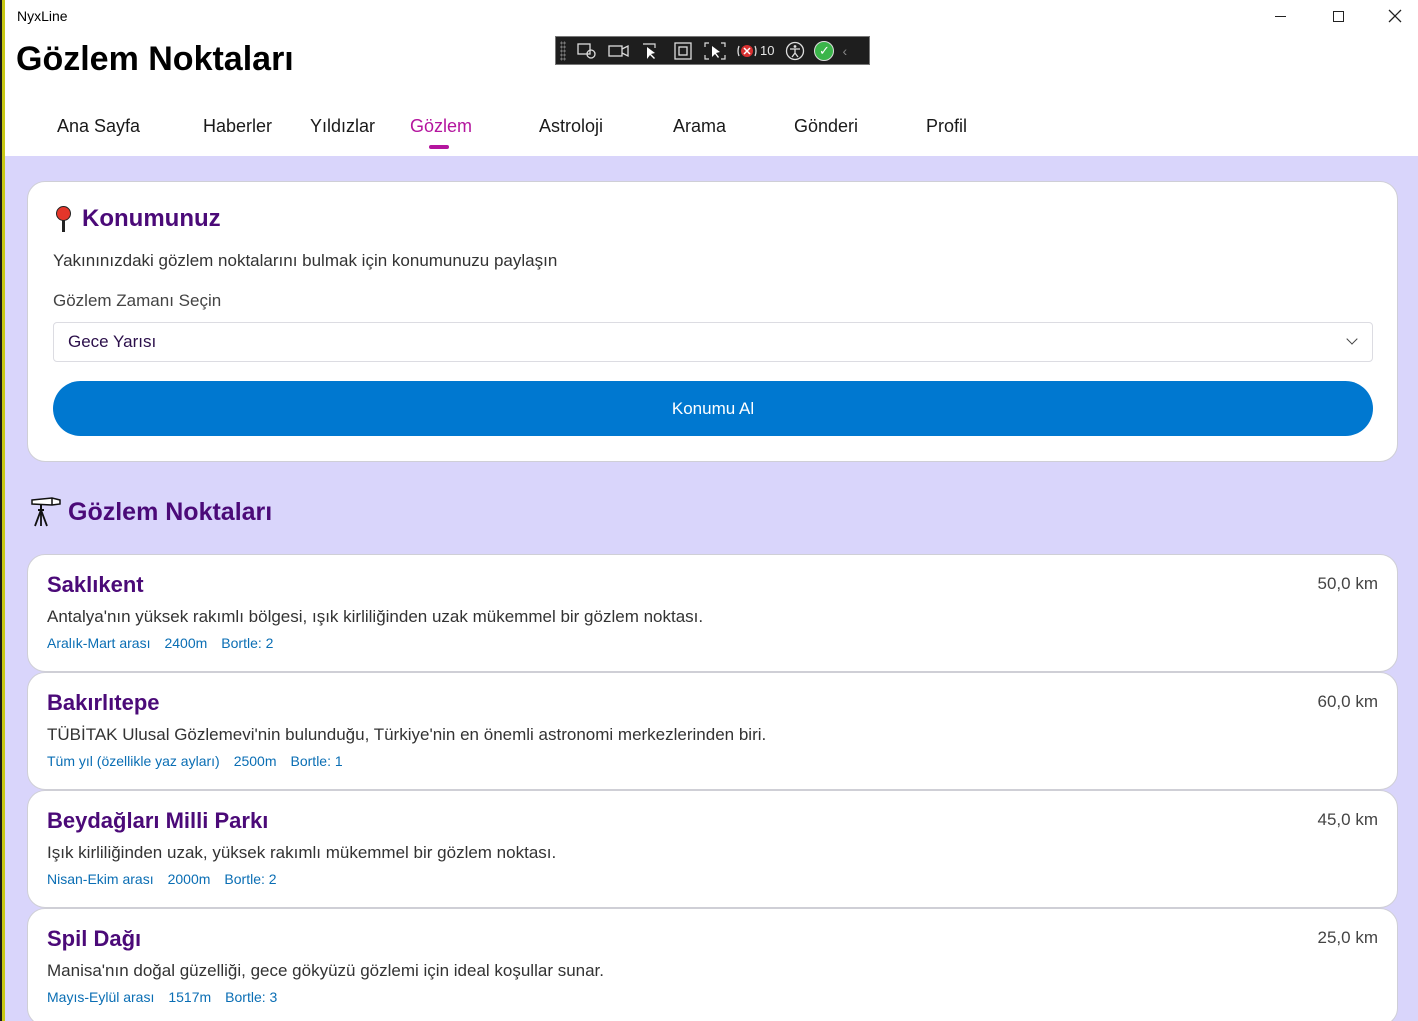 The image size is (1418, 1021). Describe the element at coordinates (844, 51) in the screenshot. I see `collapse-icon: ‹` at that location.